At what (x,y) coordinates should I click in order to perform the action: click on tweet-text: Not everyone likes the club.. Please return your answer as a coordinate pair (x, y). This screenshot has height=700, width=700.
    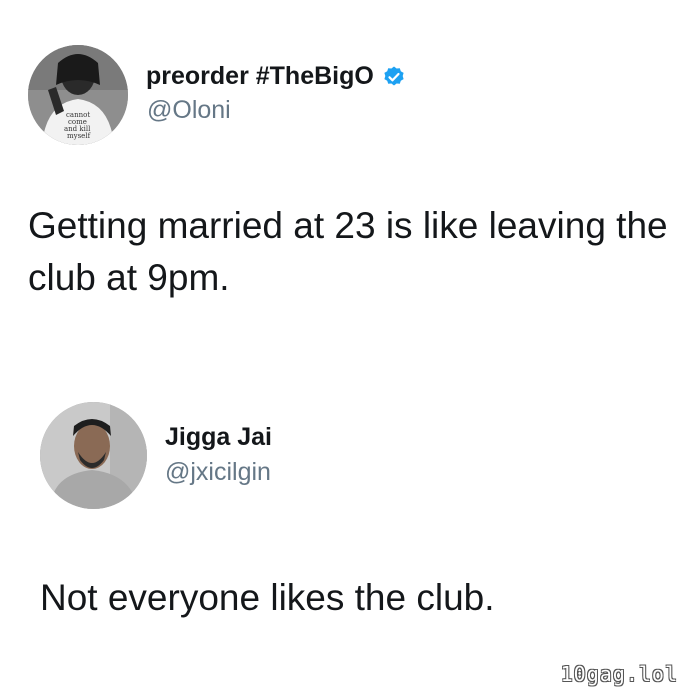
    Looking at the image, I should click on (267, 597).